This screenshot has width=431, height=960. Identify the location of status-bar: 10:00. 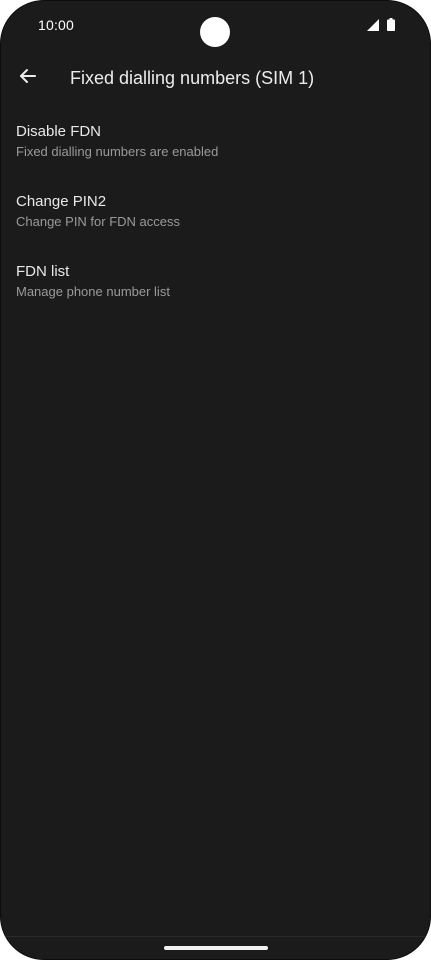
(215, 25).